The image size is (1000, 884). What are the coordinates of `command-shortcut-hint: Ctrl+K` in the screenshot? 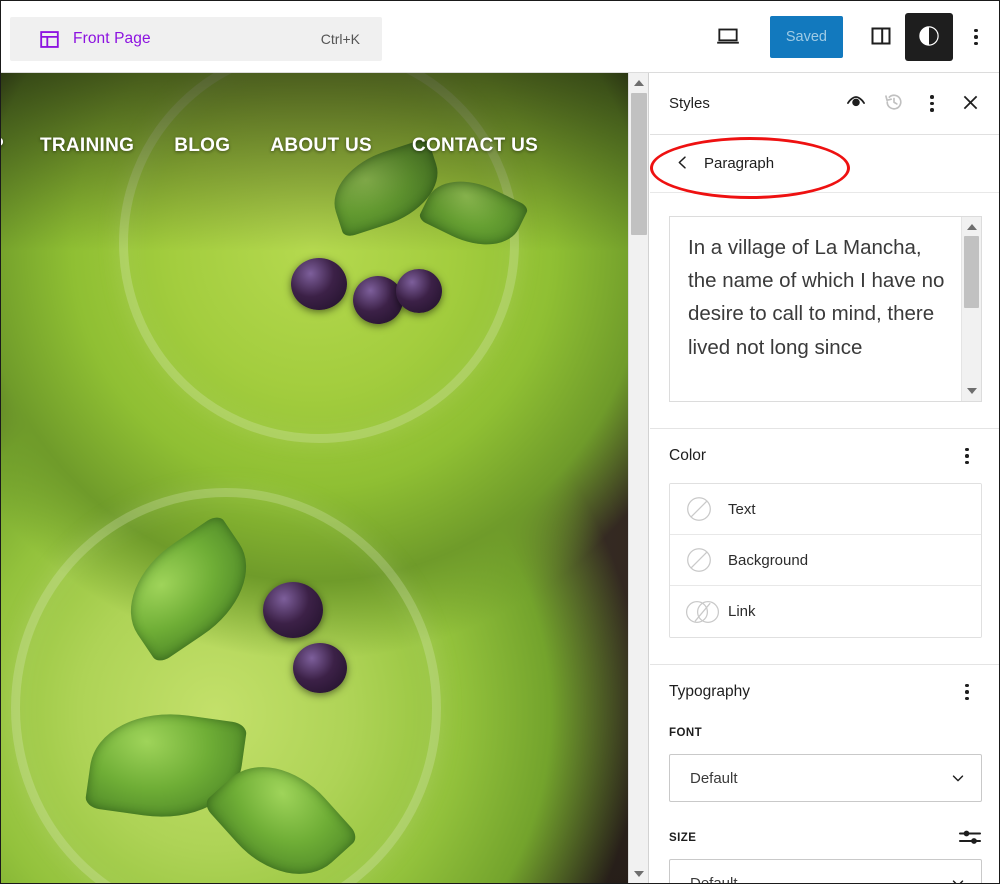 It's located at (340, 39).